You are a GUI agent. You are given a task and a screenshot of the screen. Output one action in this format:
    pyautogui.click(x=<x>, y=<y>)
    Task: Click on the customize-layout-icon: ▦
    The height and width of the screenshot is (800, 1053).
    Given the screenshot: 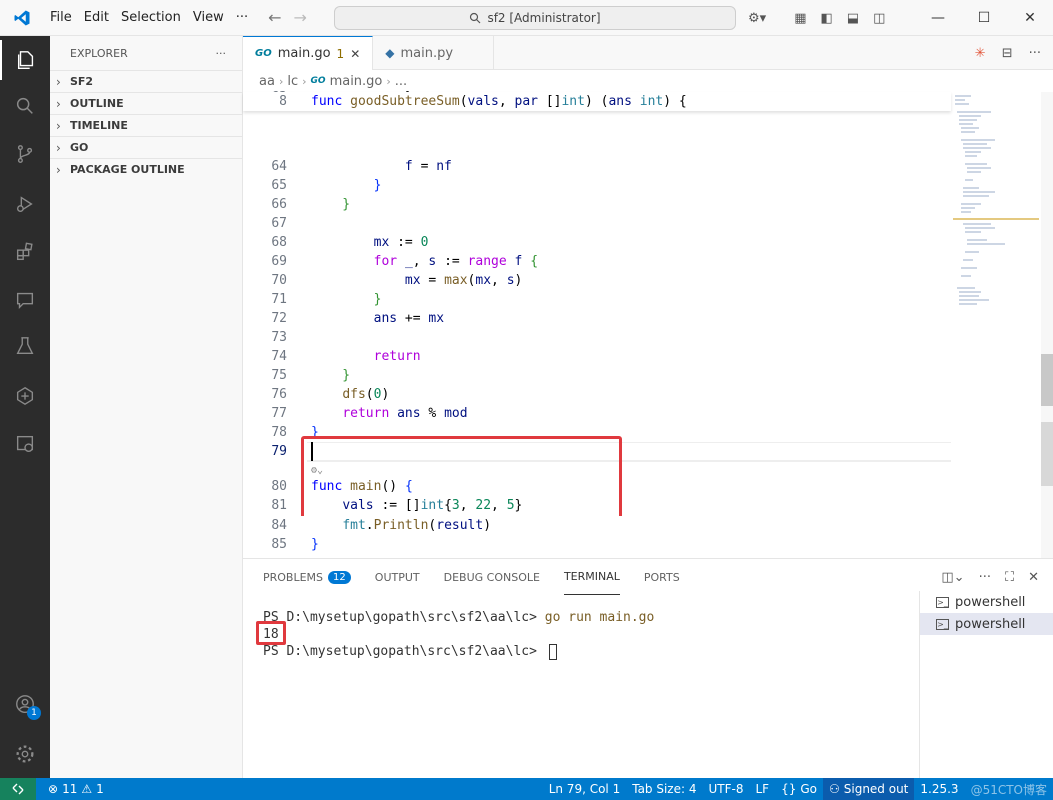 What is the action you would take?
    pyautogui.click(x=800, y=18)
    